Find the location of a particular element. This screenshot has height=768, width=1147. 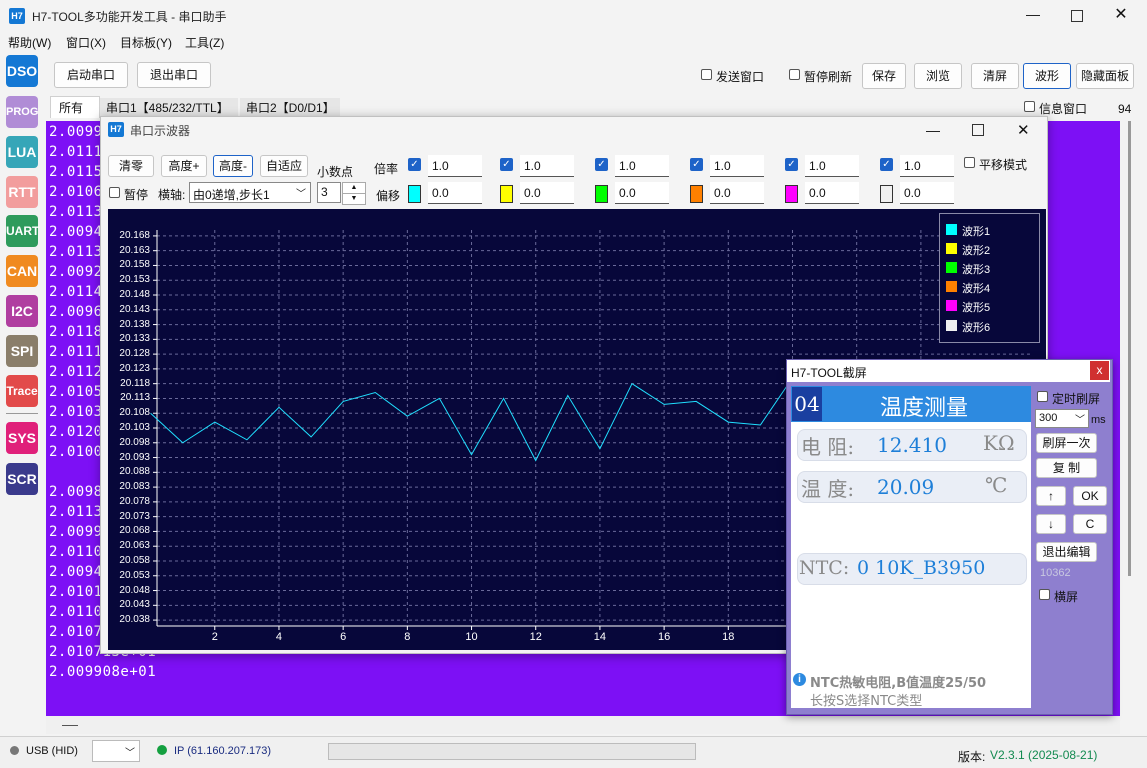

c-button: C is located at coordinates (1090, 524).